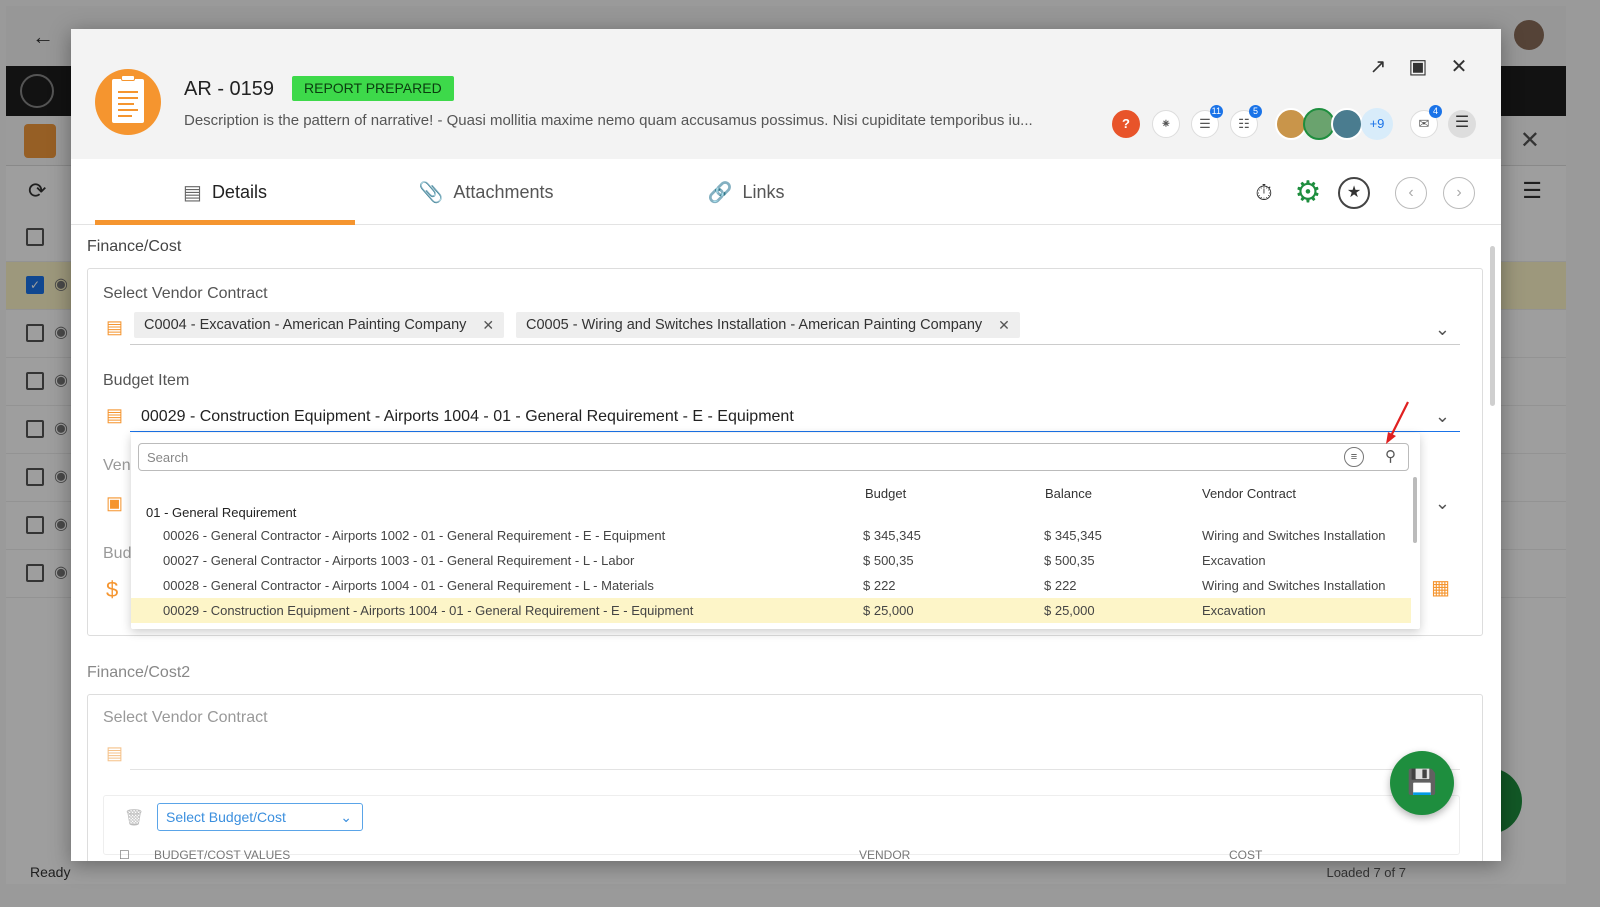  What do you see at coordinates (117, 465) in the screenshot?
I see `vendor-label: Ven` at bounding box center [117, 465].